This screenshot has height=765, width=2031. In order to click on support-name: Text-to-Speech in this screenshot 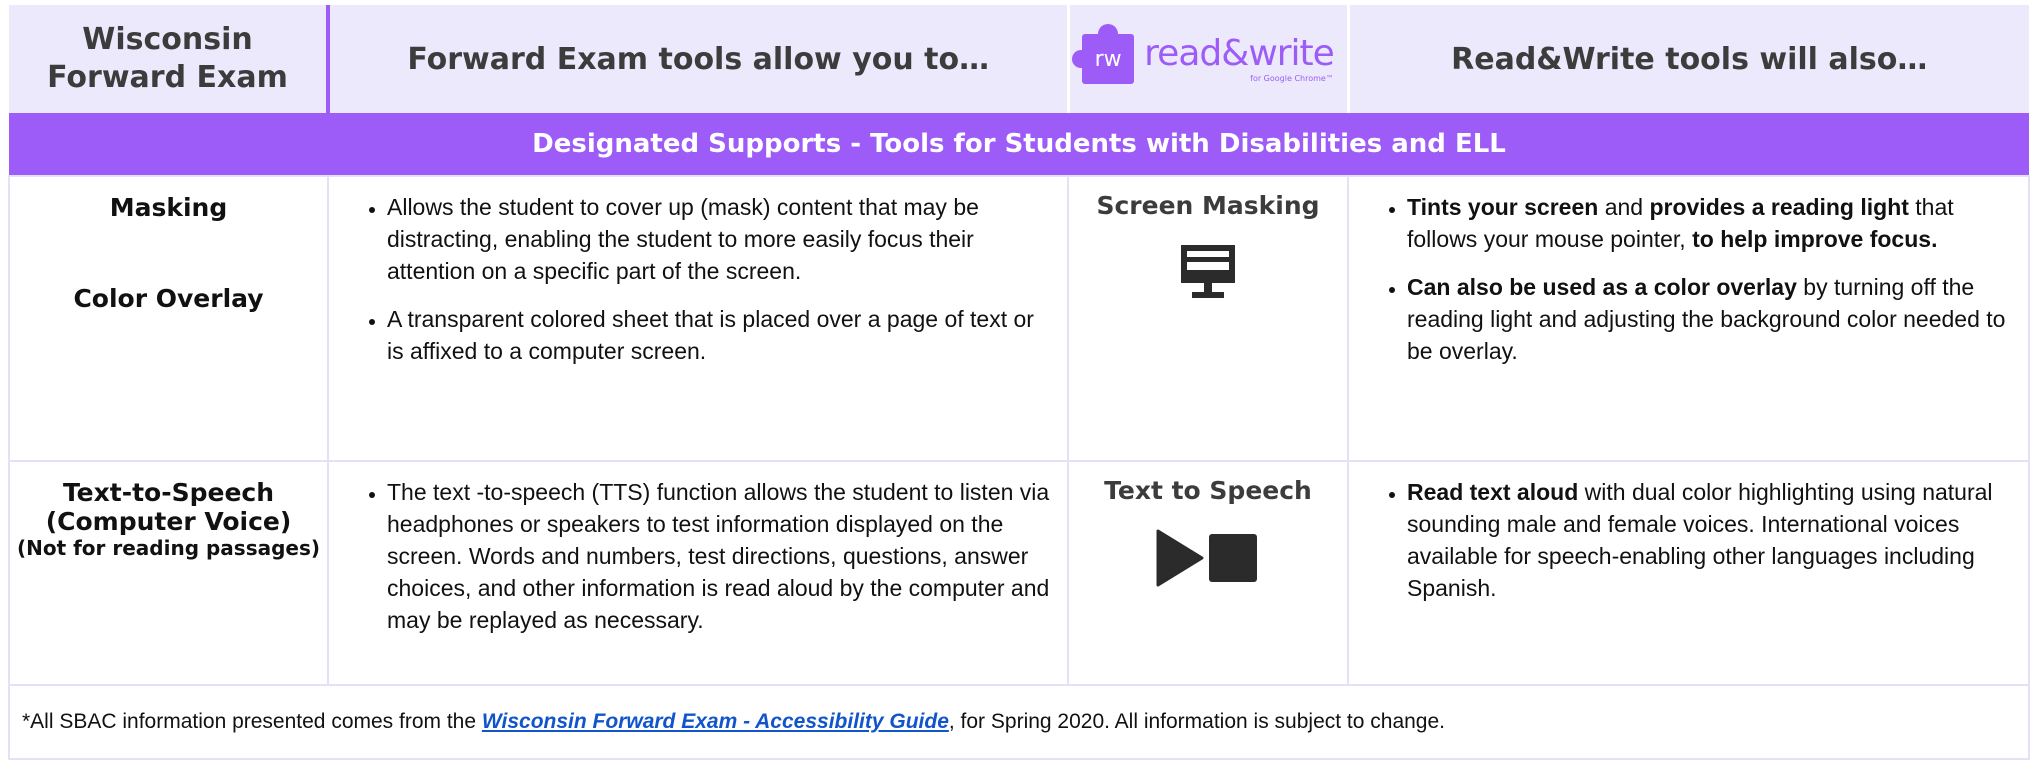, I will do `click(168, 492)`.